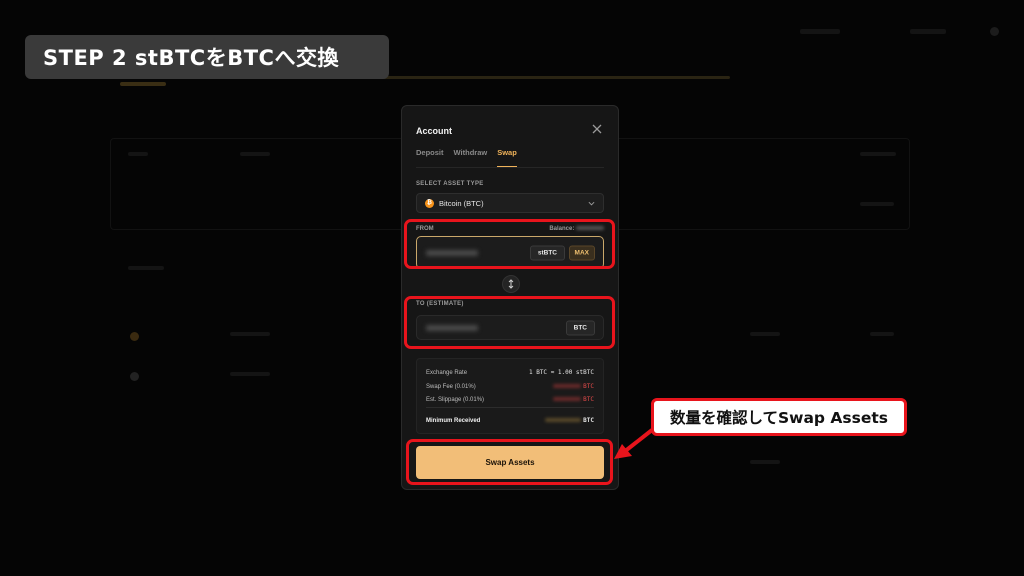  I want to click on swap-fee-unit: BTC, so click(588, 386).